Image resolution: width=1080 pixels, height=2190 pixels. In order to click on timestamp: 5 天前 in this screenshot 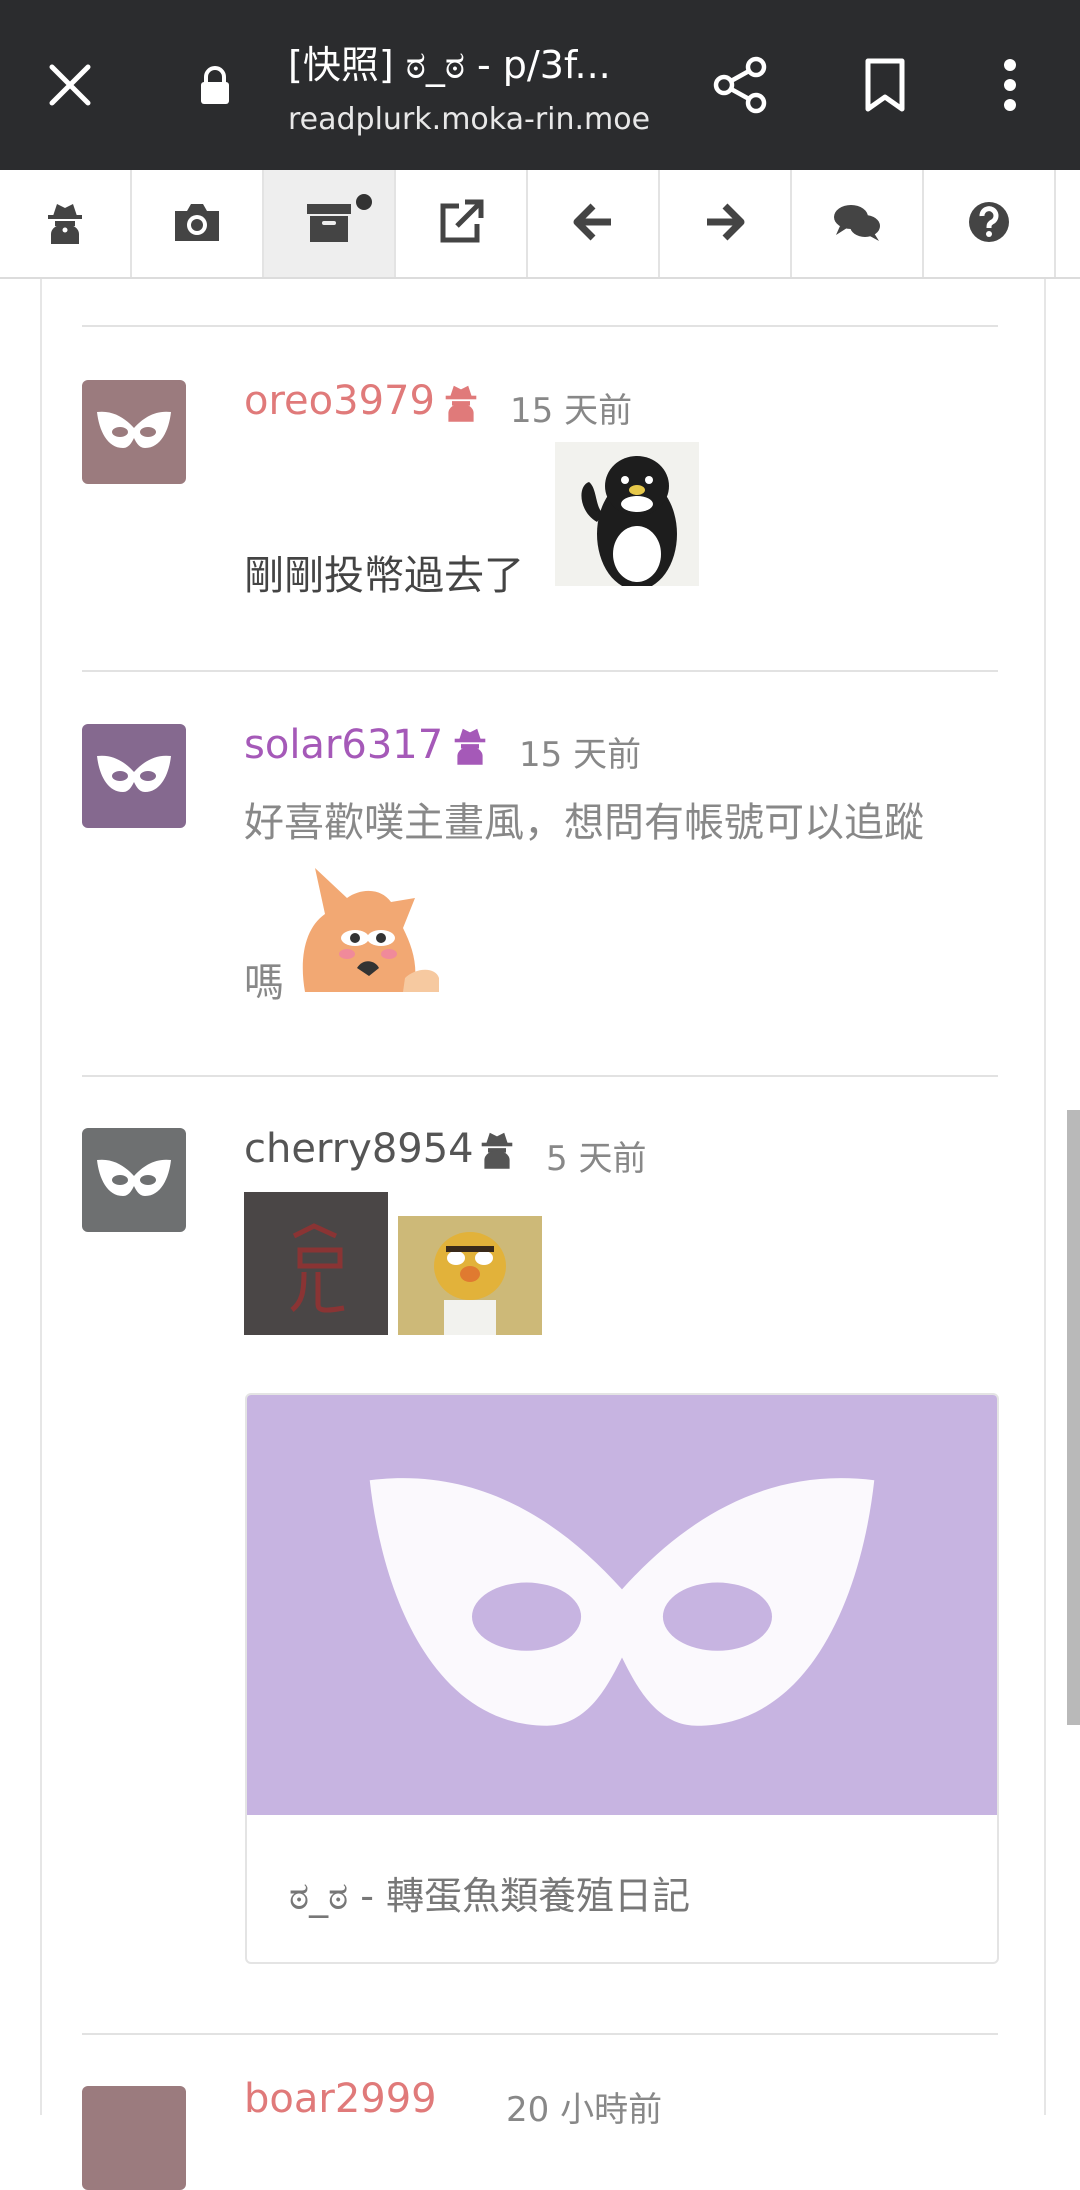, I will do `click(596, 1159)`.